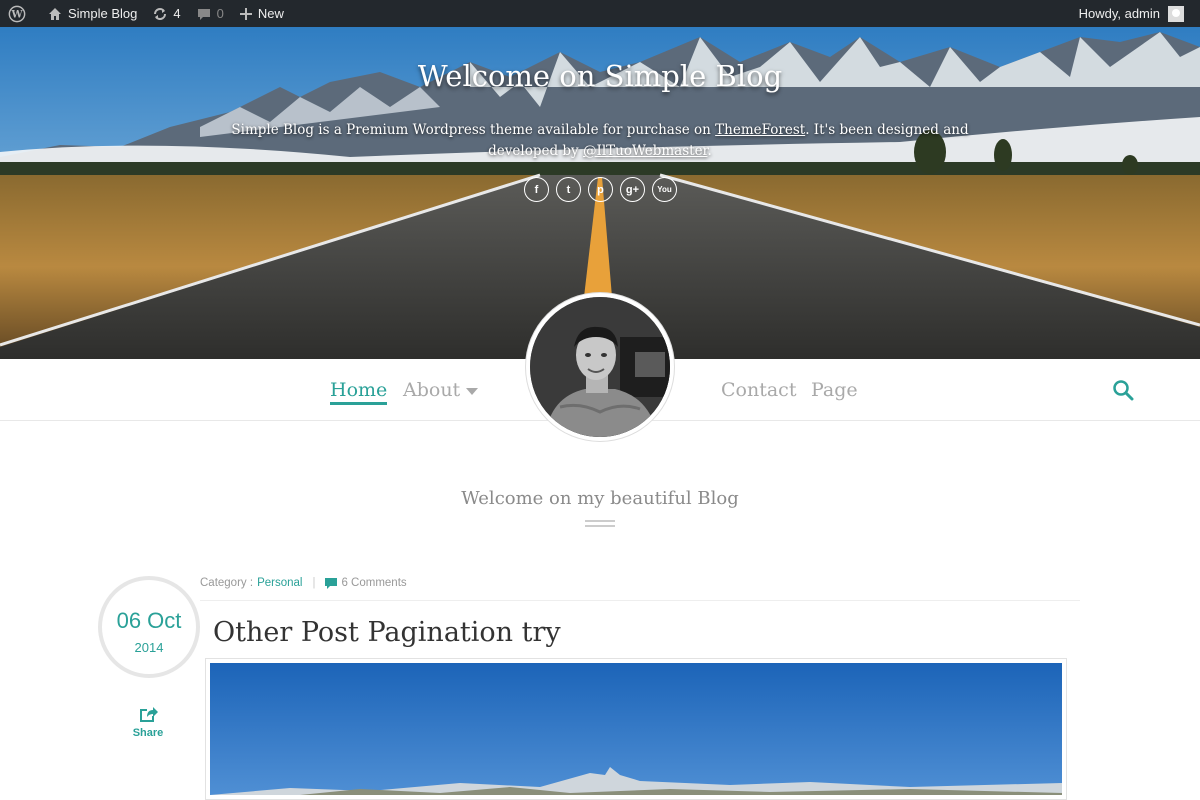 The image size is (1200, 800). Describe the element at coordinates (600, 498) in the screenshot. I see `section-title: Welcome on my beautiful Blog` at that location.